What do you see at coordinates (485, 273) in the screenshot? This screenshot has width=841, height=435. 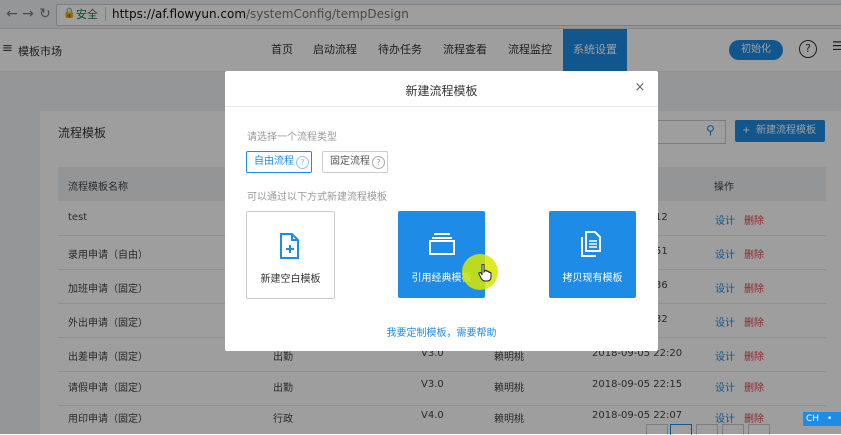 I see `hand-pointer-icon` at bounding box center [485, 273].